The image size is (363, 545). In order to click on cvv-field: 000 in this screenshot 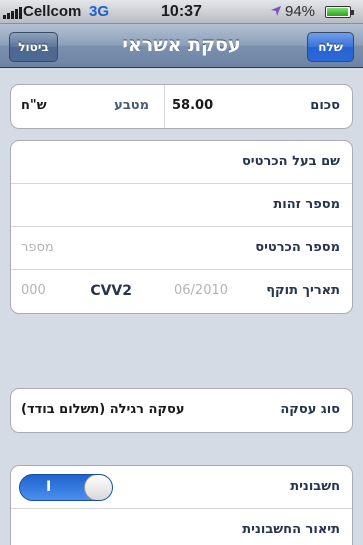, I will do `click(33, 290)`.